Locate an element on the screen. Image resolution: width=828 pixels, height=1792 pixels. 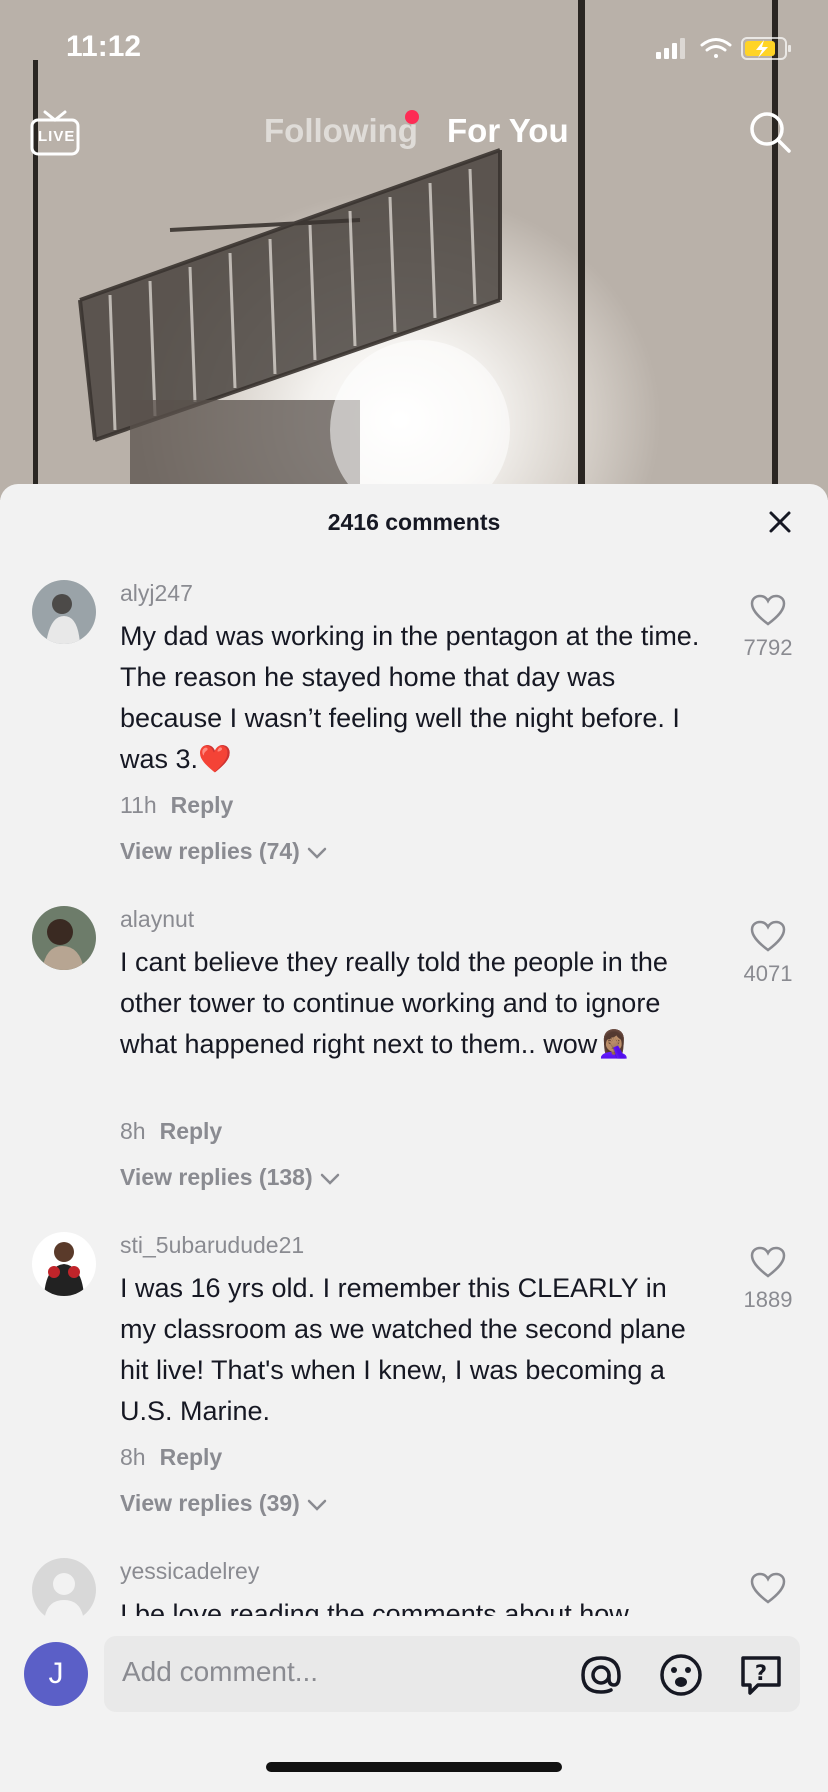
cellular-signal-icon is located at coordinates (670, 48).